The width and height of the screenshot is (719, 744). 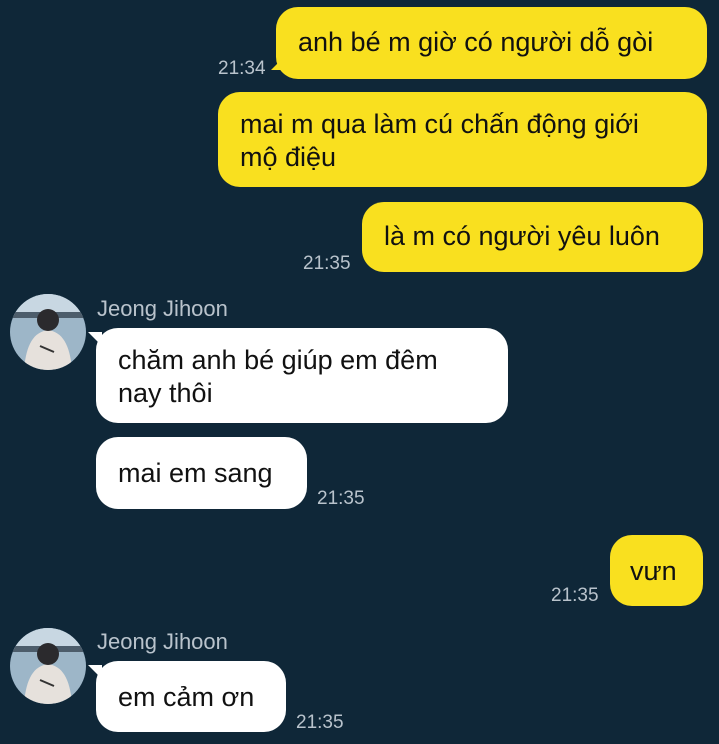 I want to click on message-bubble-incoming: mai em sang, so click(x=201, y=473).